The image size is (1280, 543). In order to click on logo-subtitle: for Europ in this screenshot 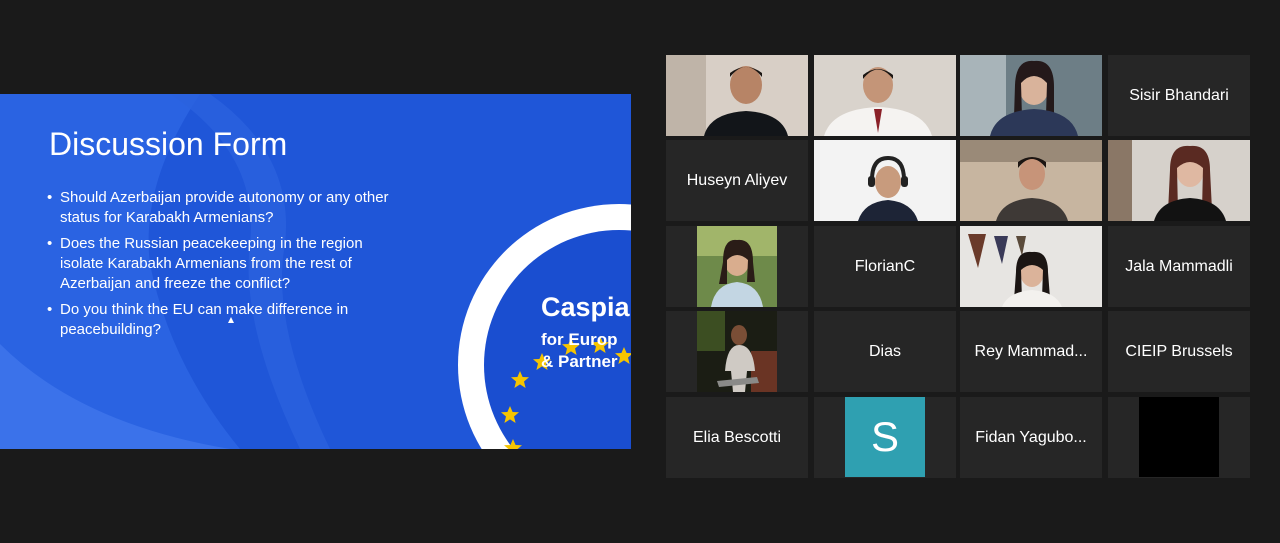, I will do `click(579, 339)`.